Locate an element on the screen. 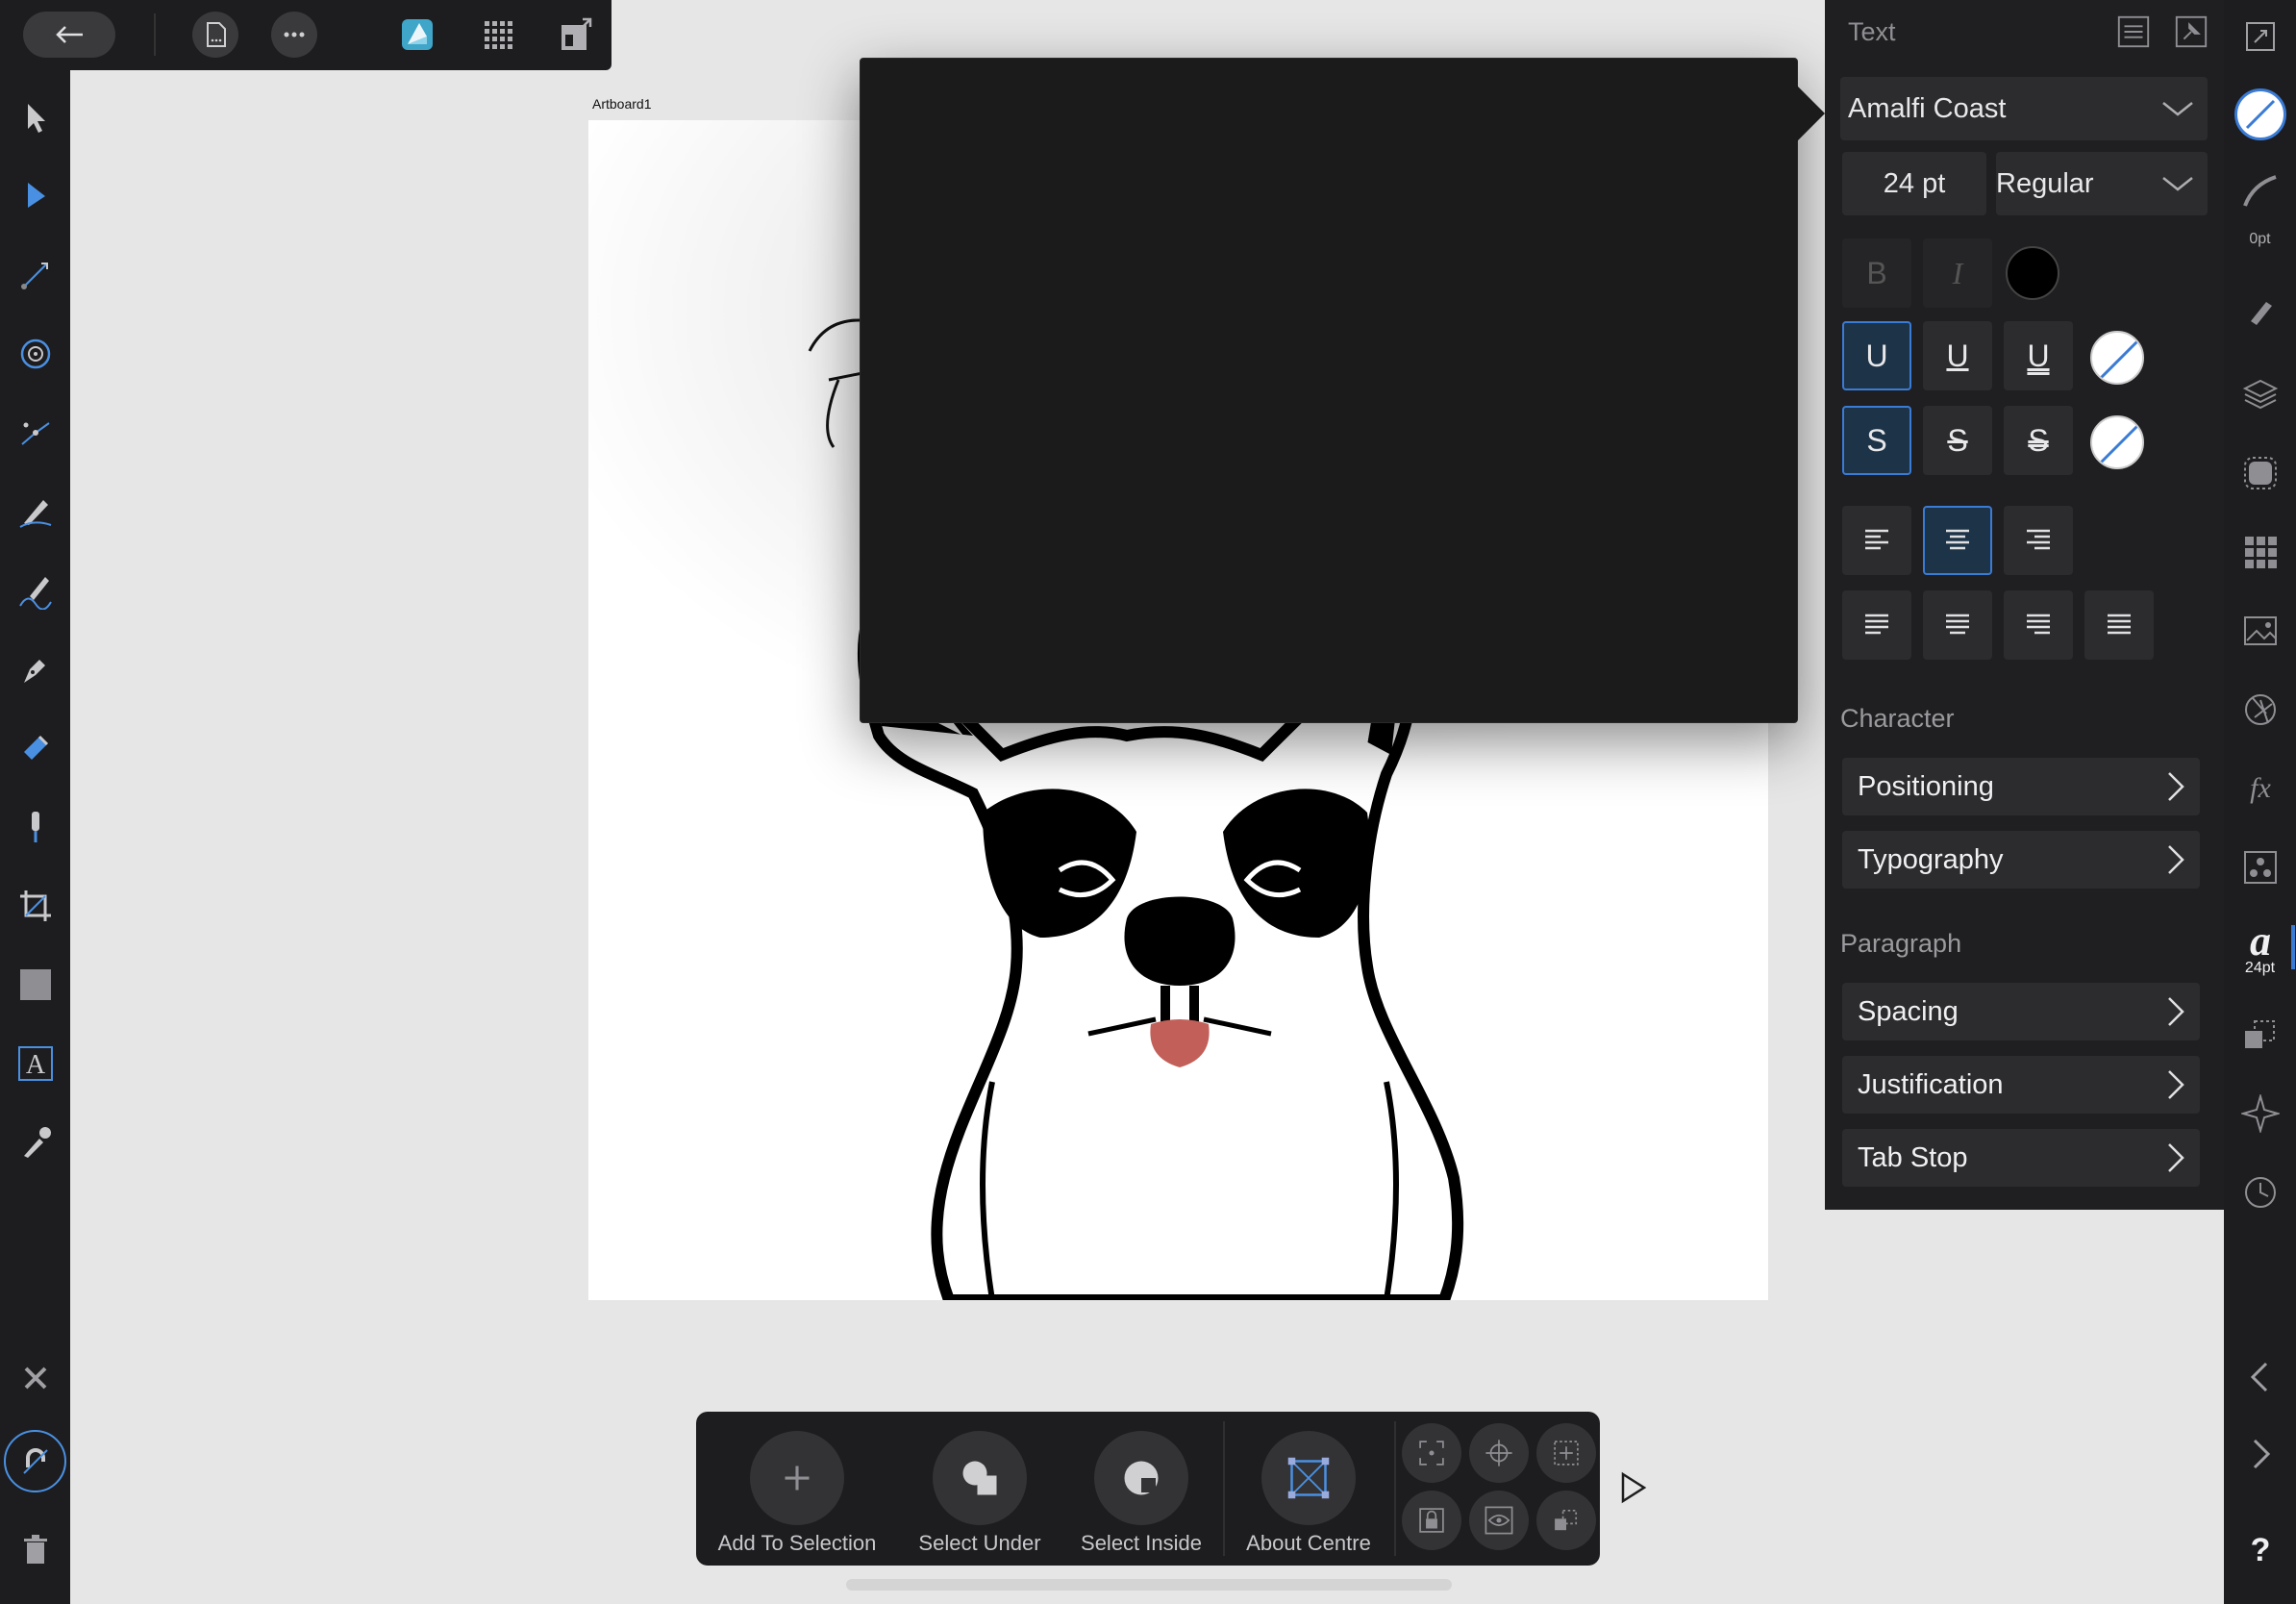 The height and width of the screenshot is (1604, 2296). scan-icon is located at coordinates (1431, 1453).